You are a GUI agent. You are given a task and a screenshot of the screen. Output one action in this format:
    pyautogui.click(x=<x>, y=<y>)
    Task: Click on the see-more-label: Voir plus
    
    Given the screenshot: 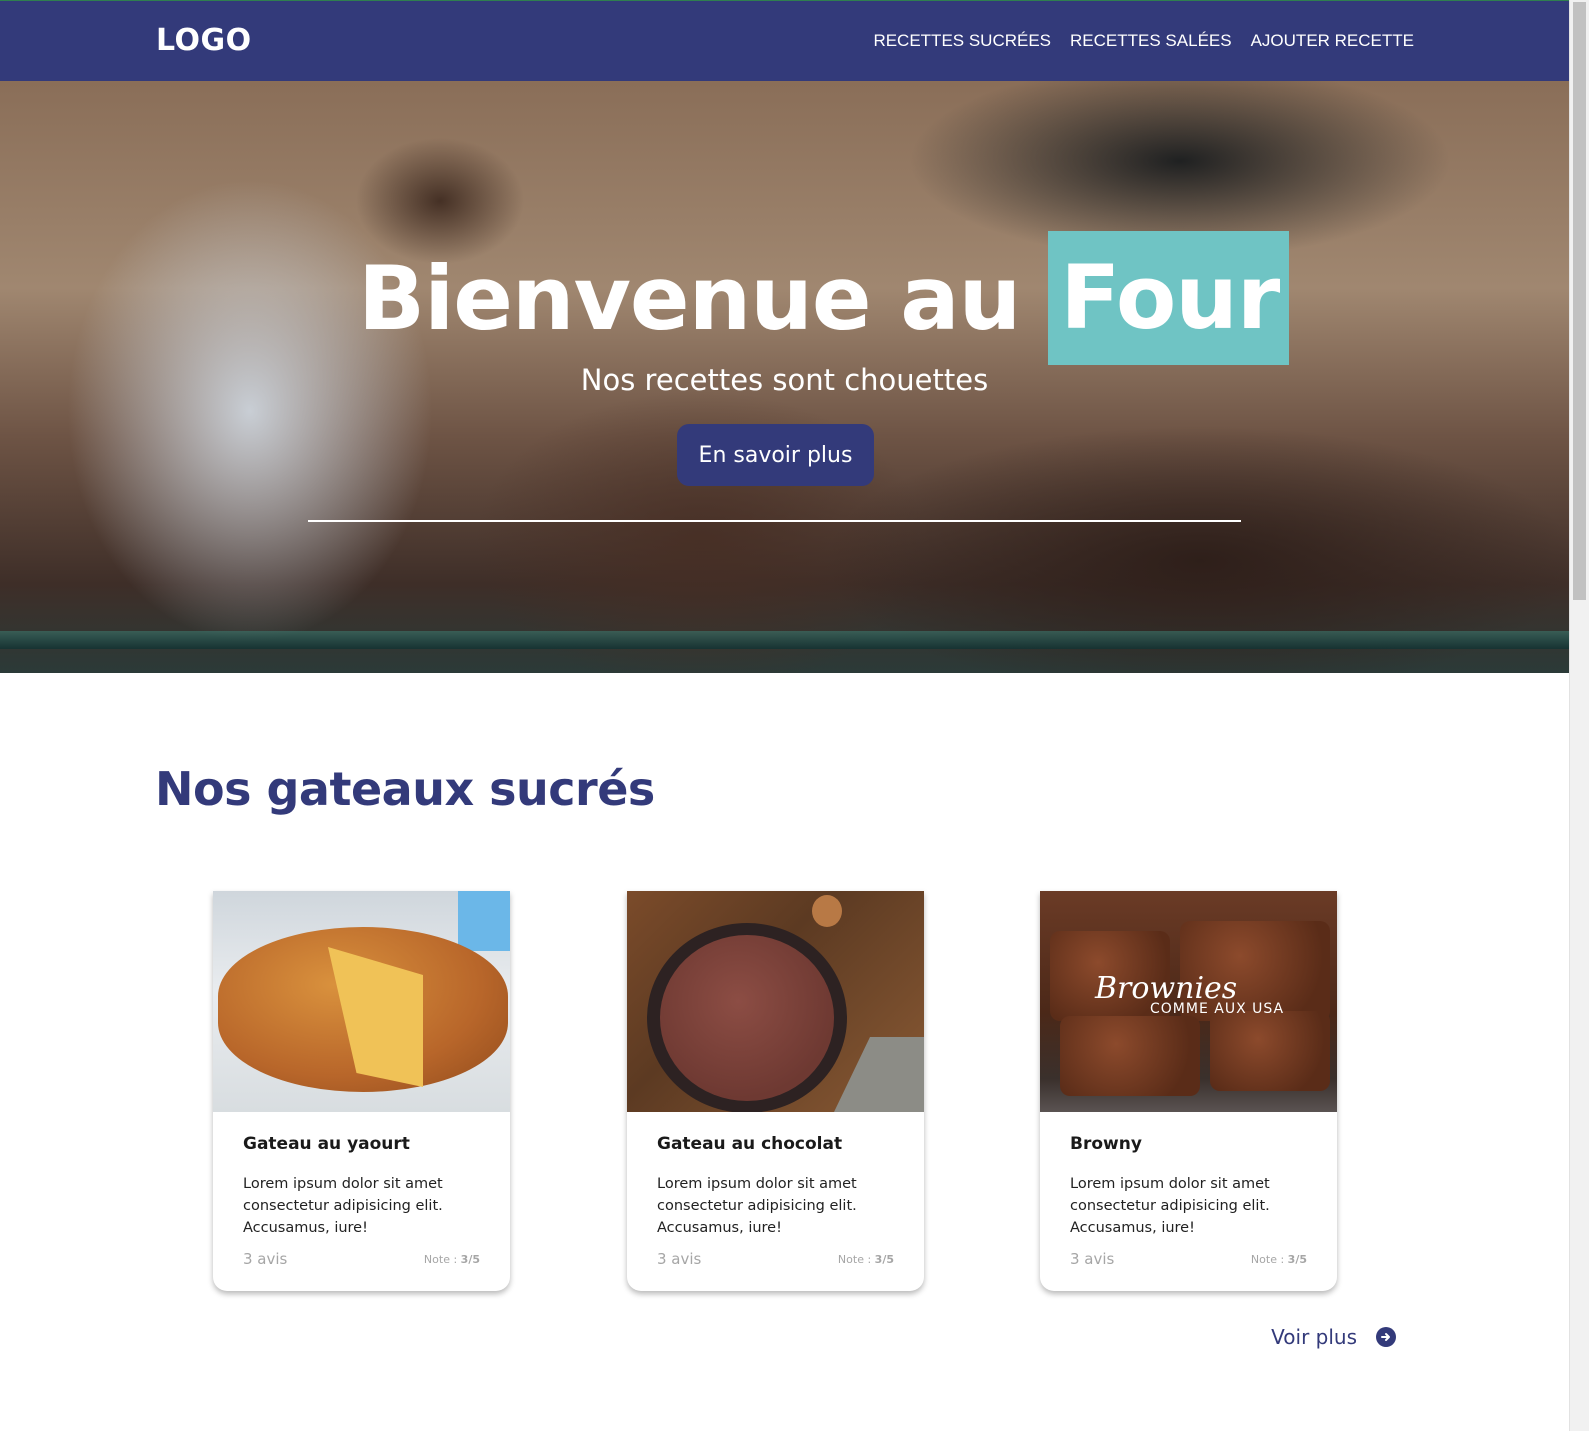 What is the action you would take?
    pyautogui.click(x=1314, y=1337)
    